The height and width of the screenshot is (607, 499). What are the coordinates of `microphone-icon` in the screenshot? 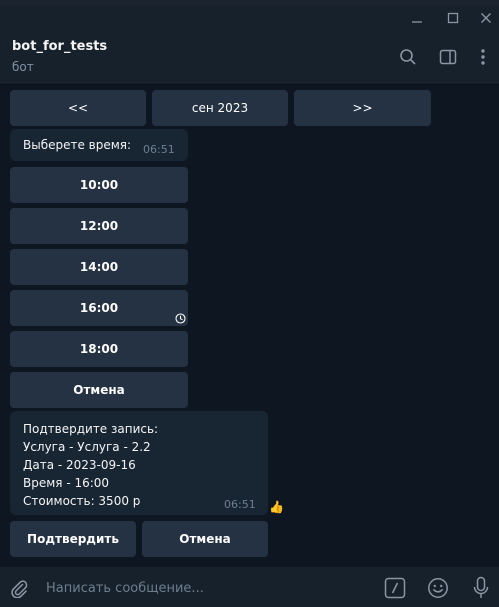 It's located at (481, 587).